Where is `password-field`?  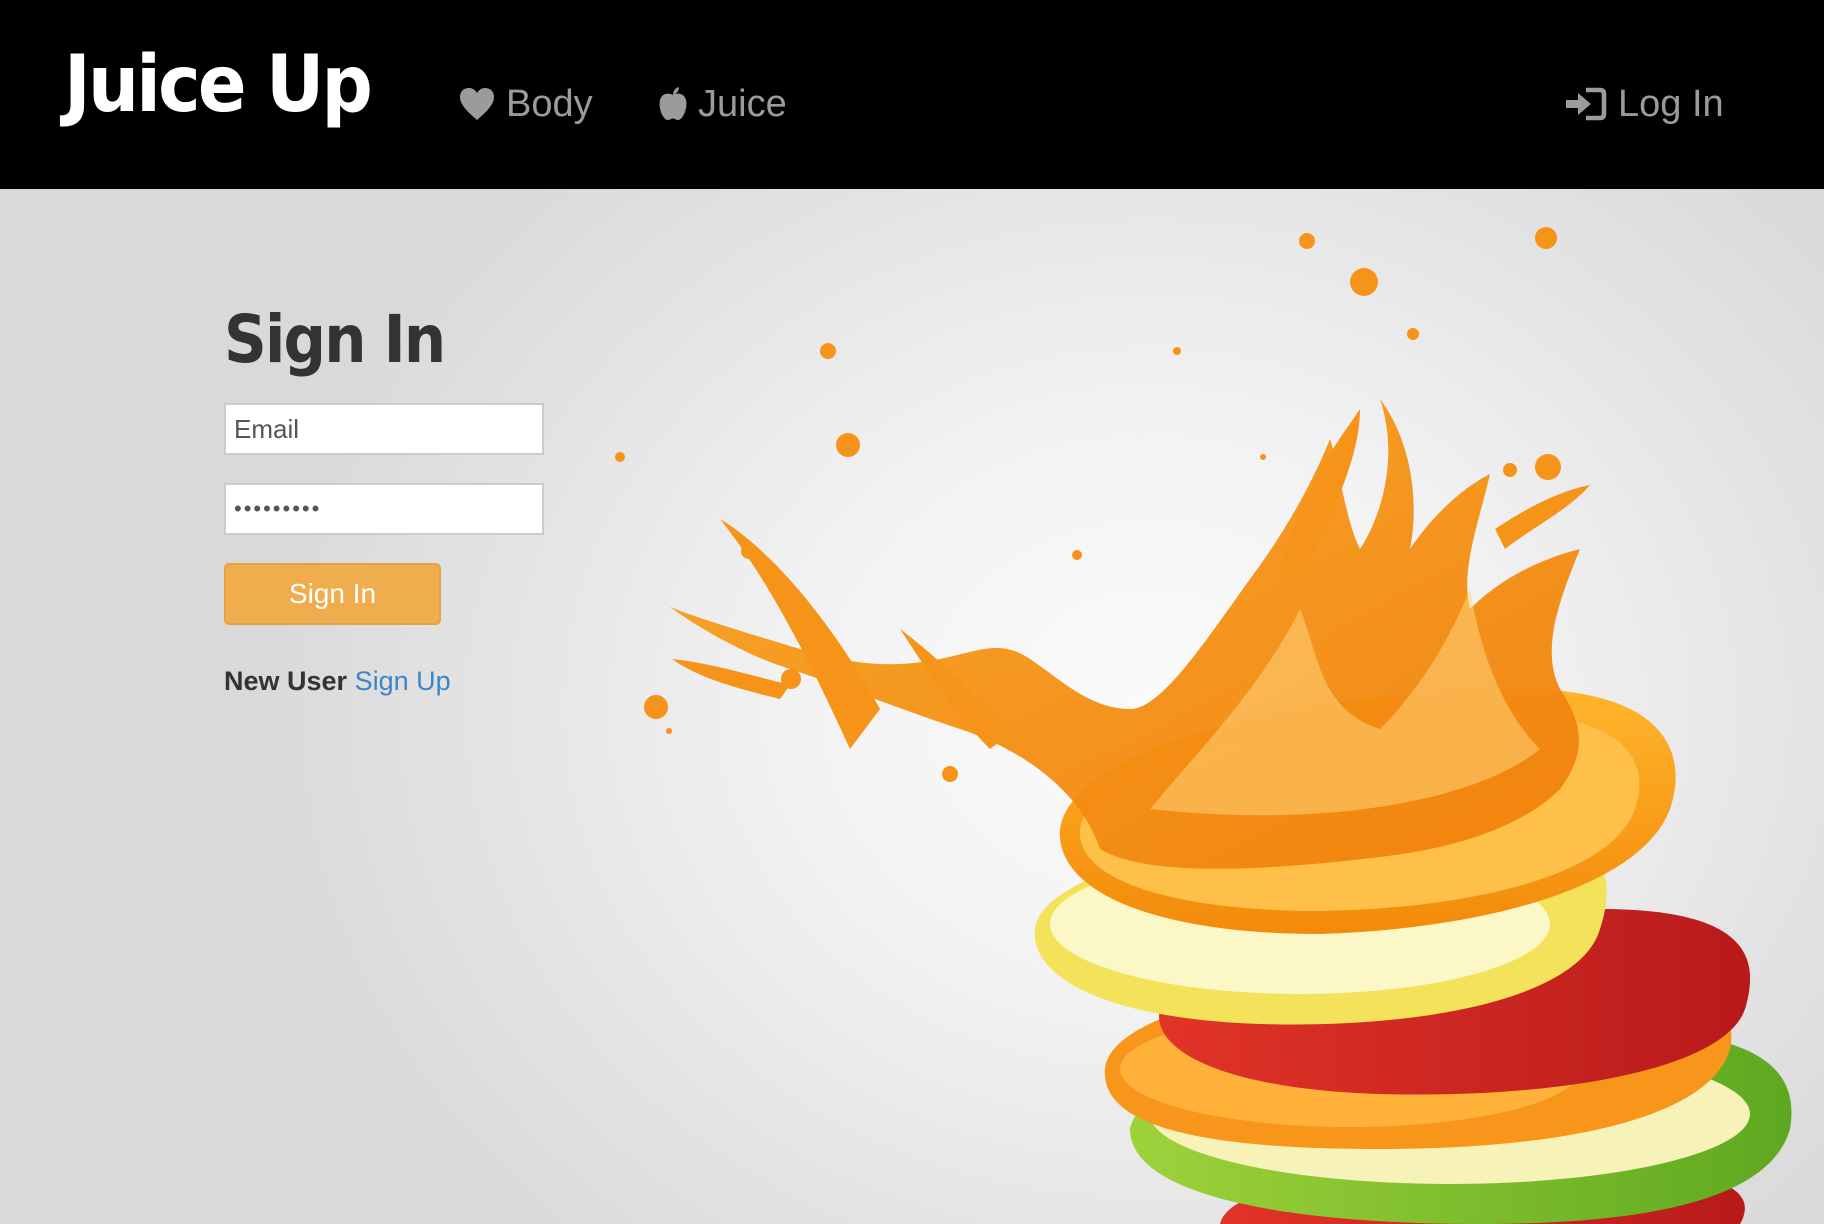
password-field is located at coordinates (384, 509).